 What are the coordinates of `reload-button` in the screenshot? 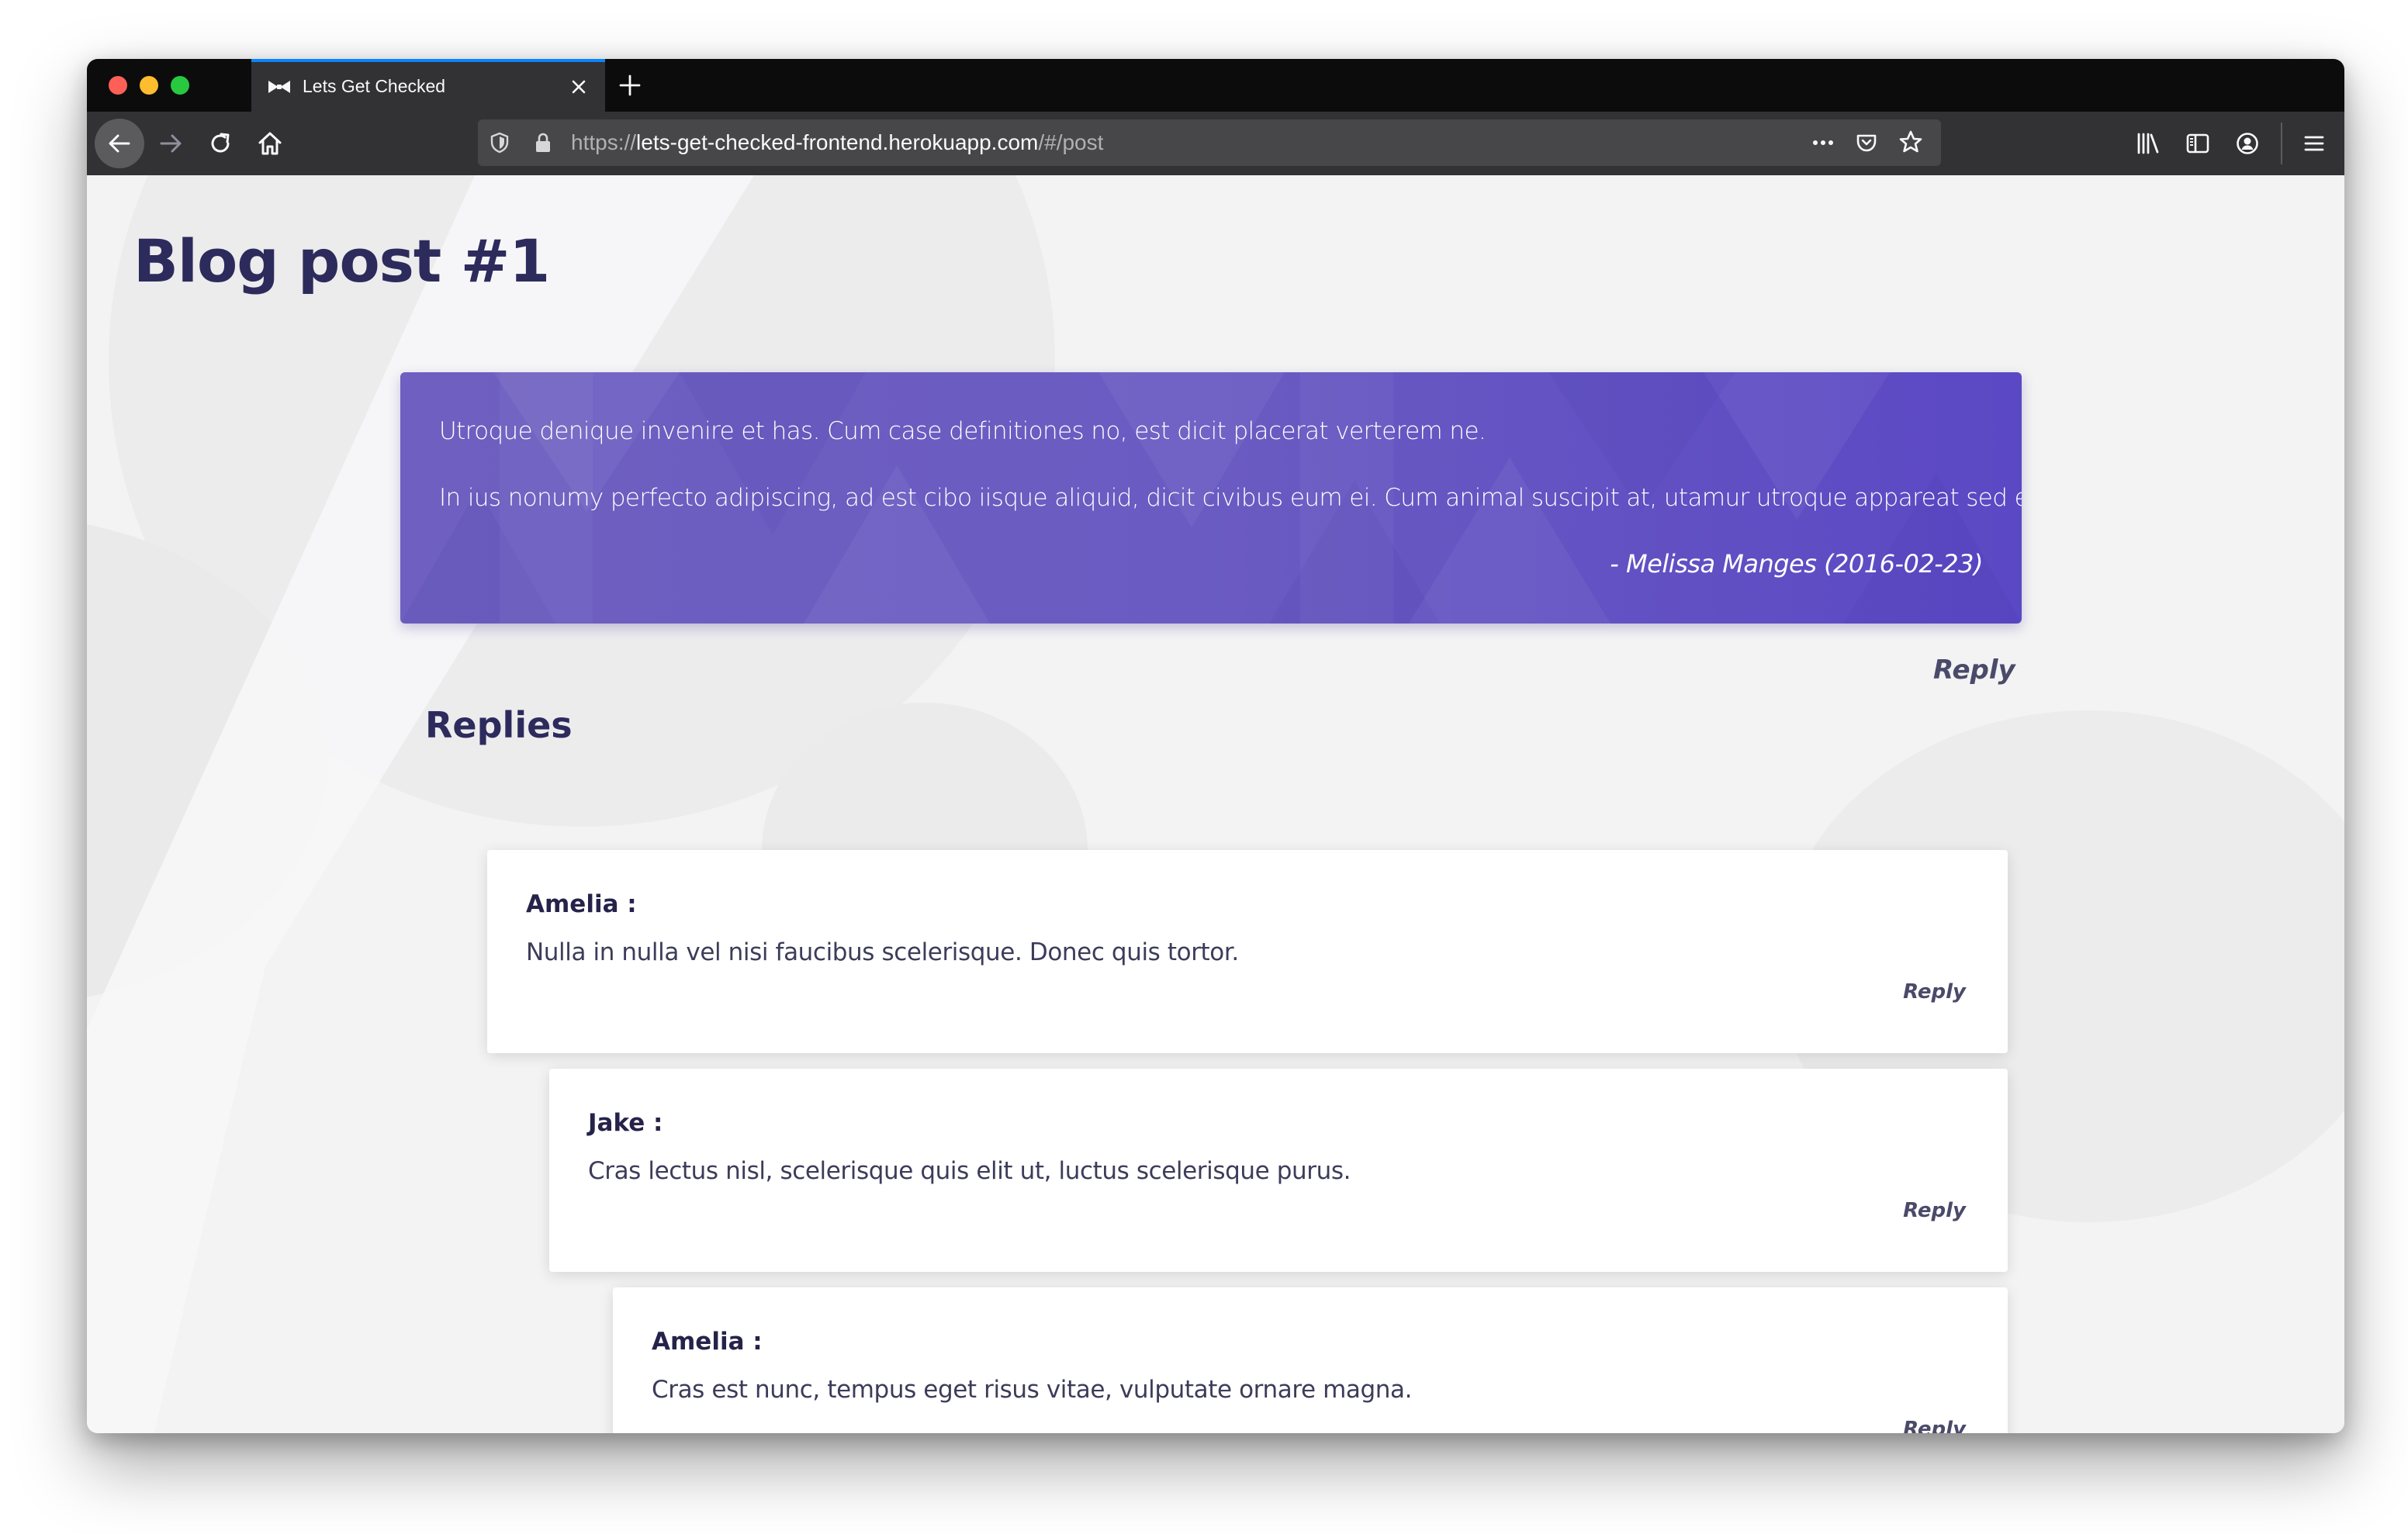 It's located at (220, 143).